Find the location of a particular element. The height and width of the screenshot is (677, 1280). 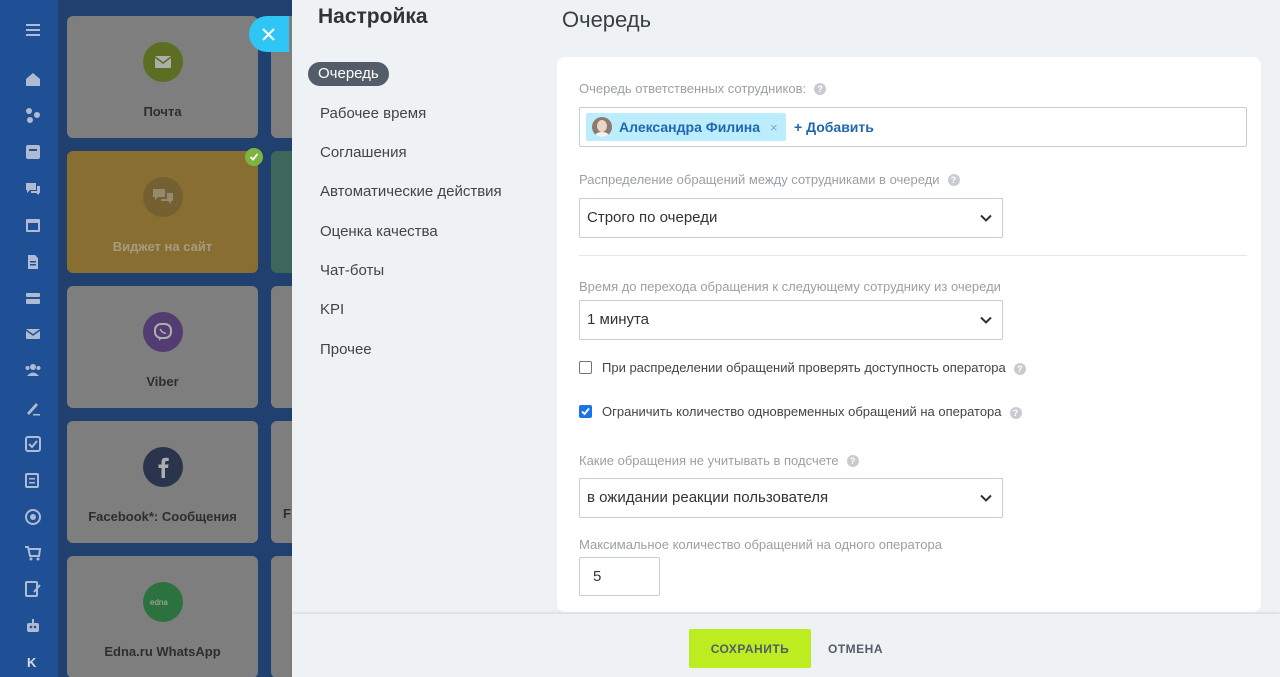

distribution-select: Строго по очереди is located at coordinates (791, 218).